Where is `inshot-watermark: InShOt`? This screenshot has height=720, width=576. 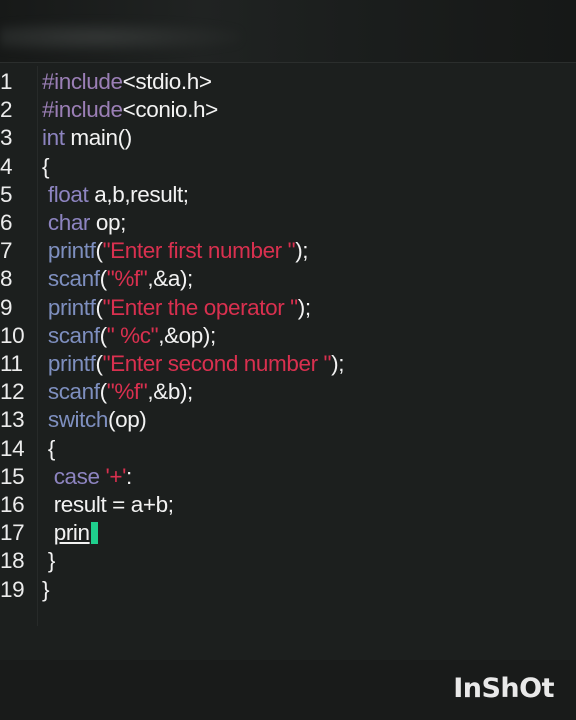
inshot-watermark: InShOt is located at coordinates (503, 688).